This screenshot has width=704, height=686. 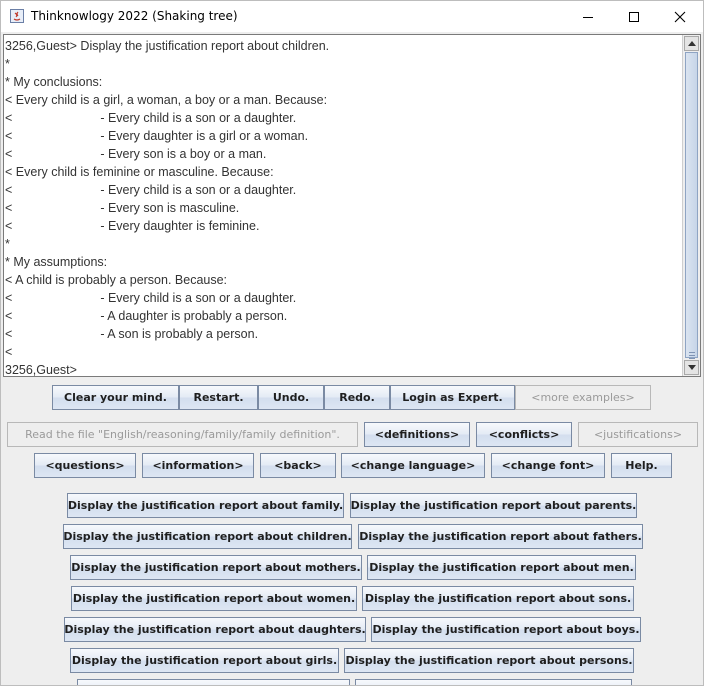 I want to click on justifications-button: <justifications>, so click(x=638, y=434).